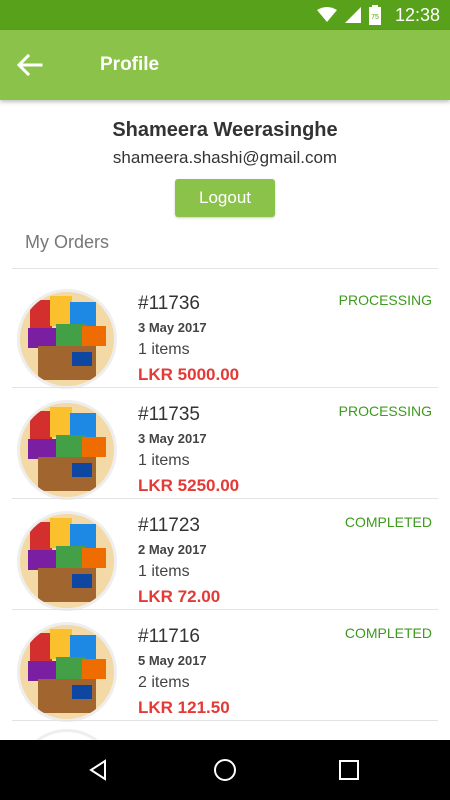  Describe the element at coordinates (375, 17) in the screenshot. I see `battery-level: 75` at that location.